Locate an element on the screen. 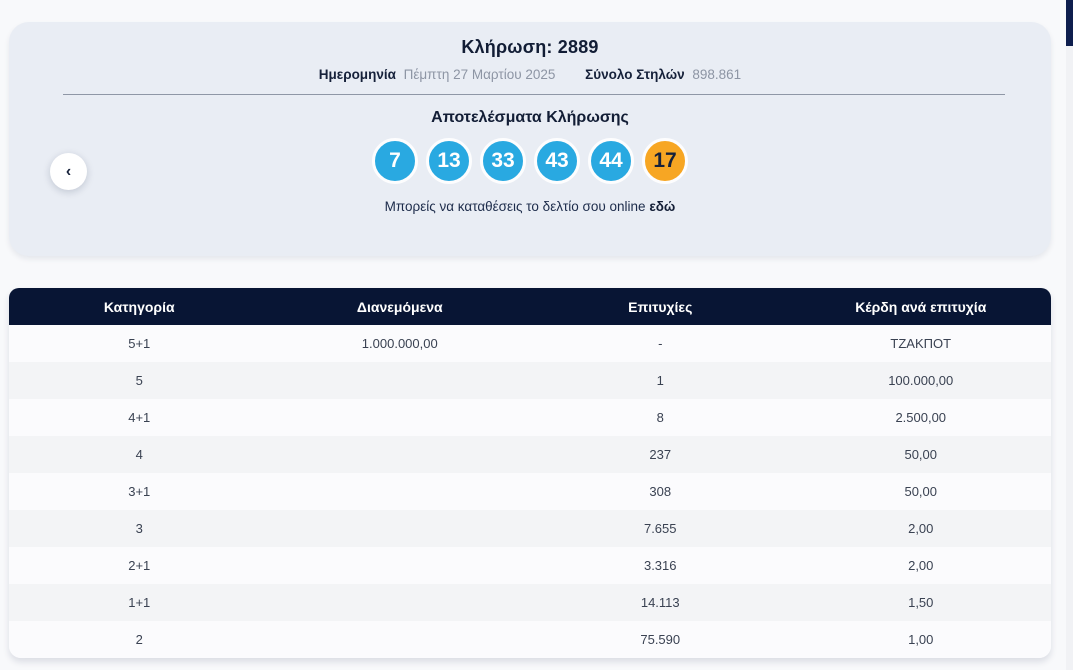 This screenshot has height=670, width=1073. table-row: 4+1 8 2.500,00 is located at coordinates (530, 417).